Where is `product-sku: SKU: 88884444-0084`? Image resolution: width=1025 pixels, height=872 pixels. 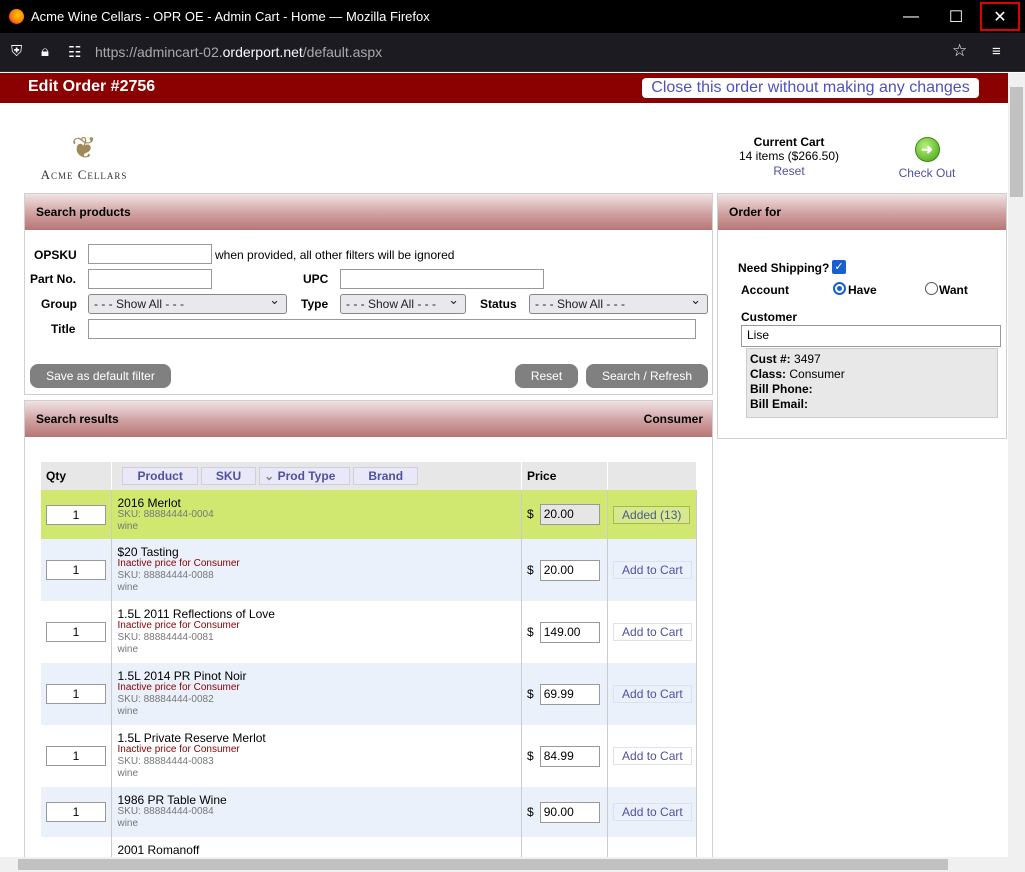 product-sku: SKU: 88884444-0084 is located at coordinates (165, 811).